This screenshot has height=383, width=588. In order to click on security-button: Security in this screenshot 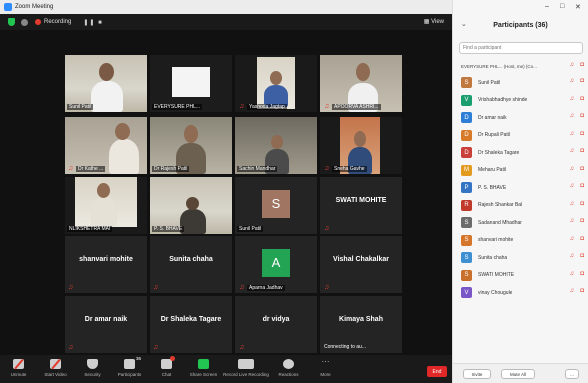, I will do `click(92, 369)`.